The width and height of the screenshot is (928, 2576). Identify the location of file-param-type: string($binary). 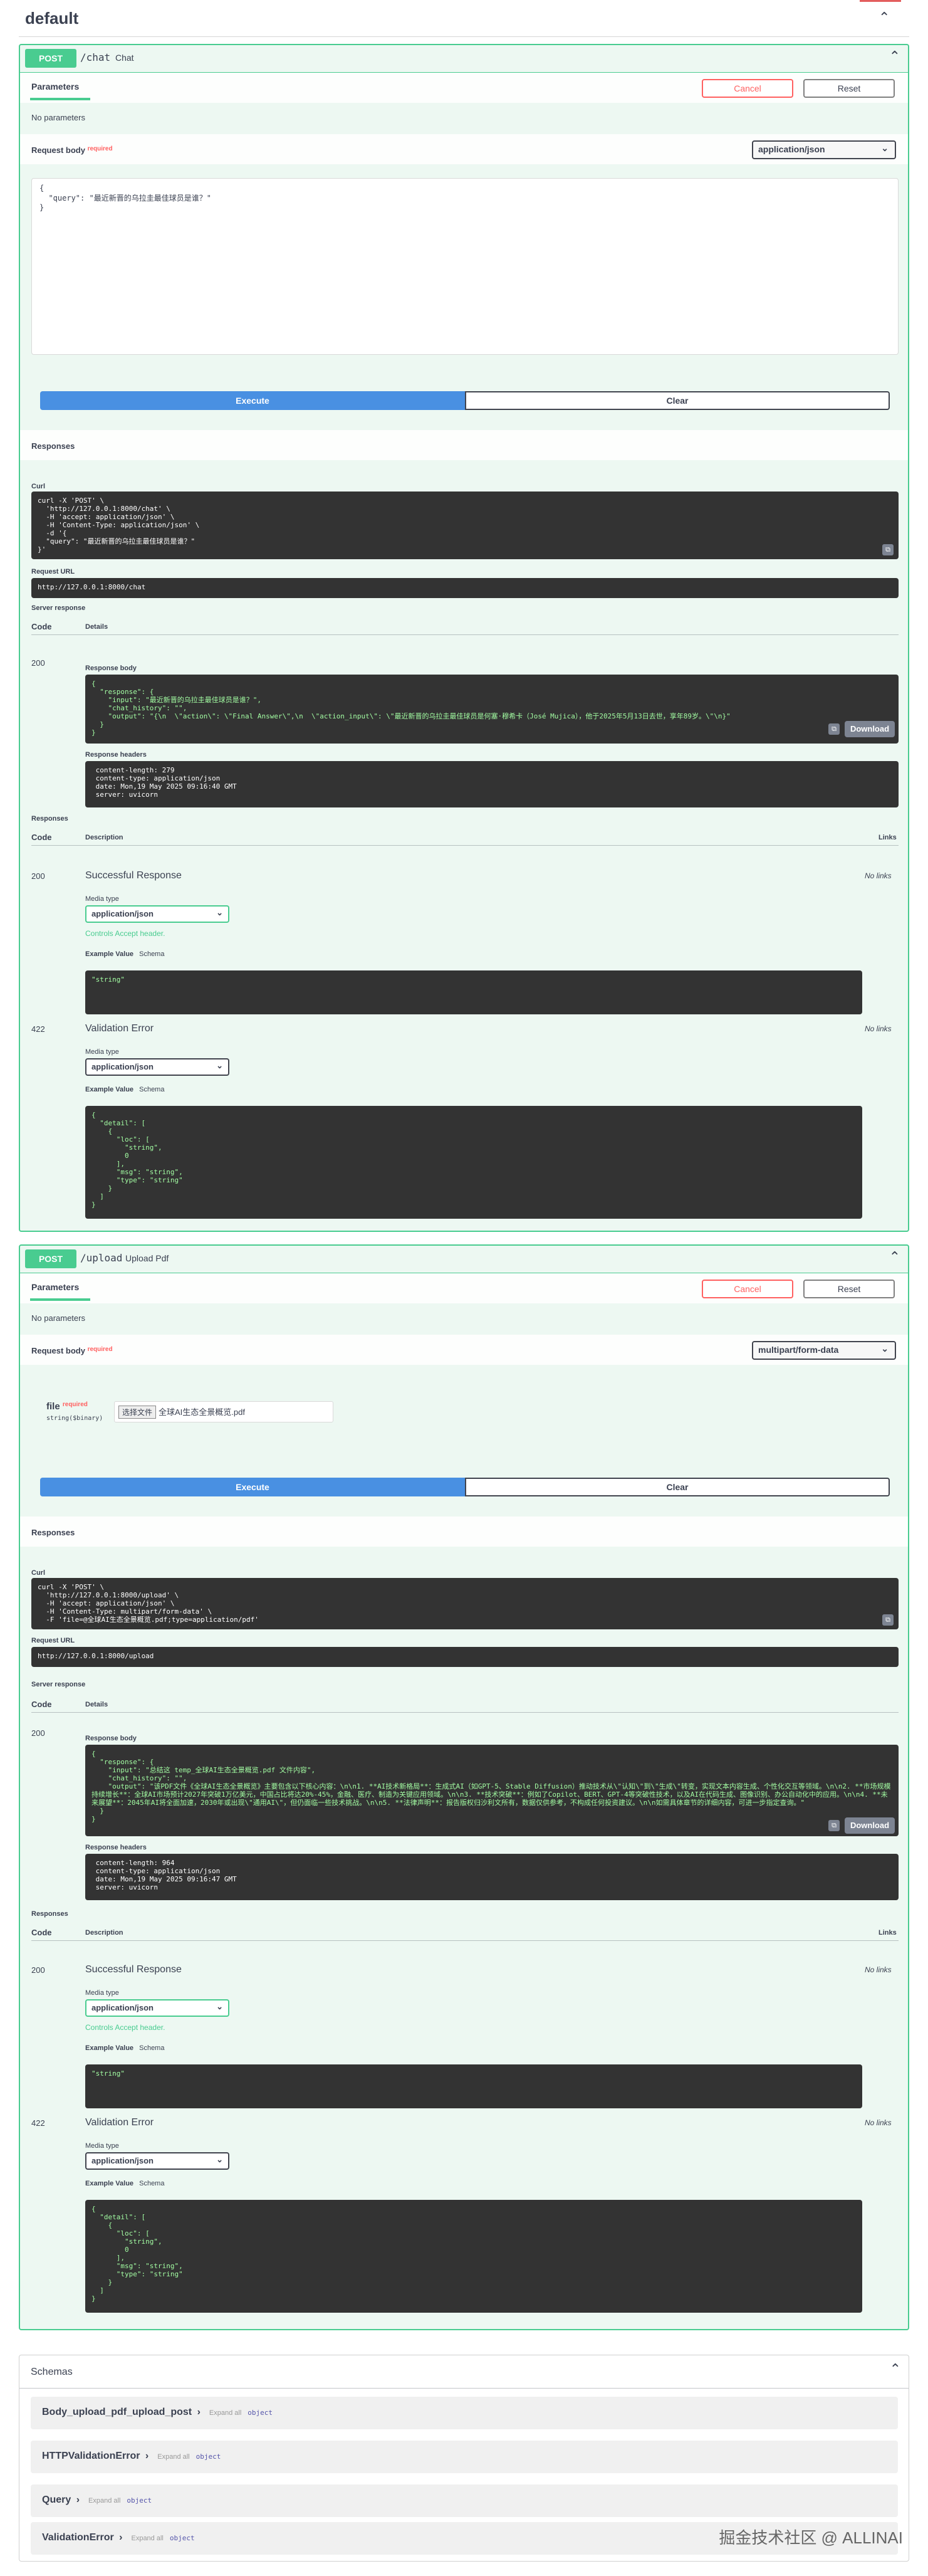
(74, 1418).